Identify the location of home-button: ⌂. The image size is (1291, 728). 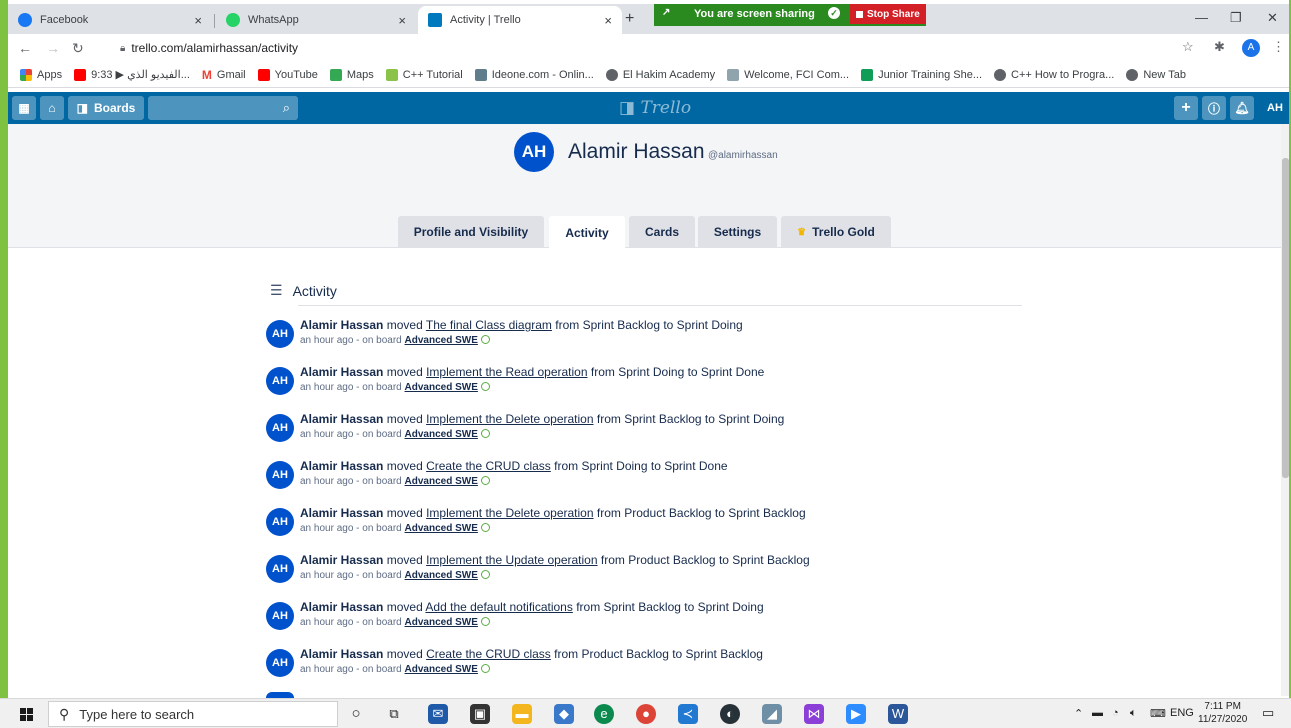
(52, 108).